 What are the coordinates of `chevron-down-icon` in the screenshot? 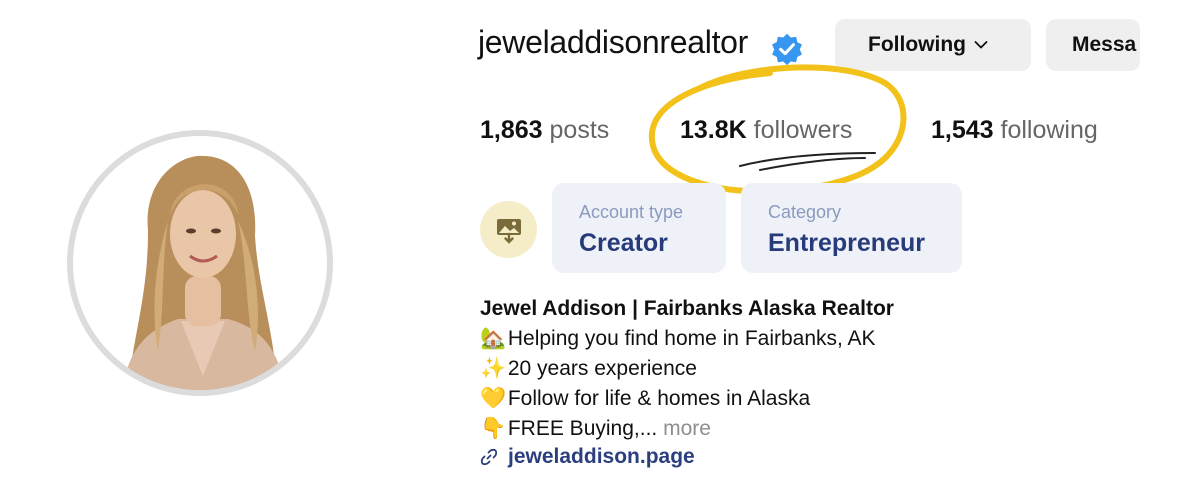 It's located at (981, 45).